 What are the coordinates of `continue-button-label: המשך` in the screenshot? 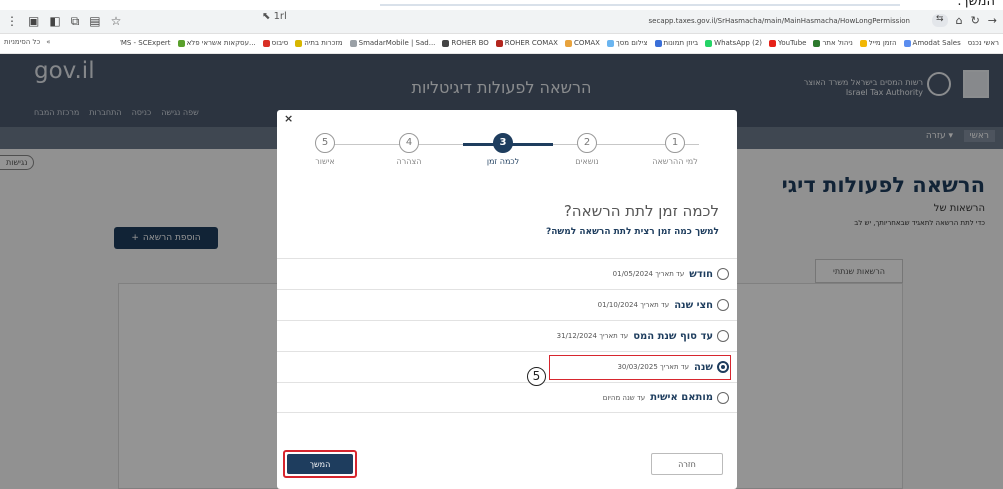 It's located at (320, 464).